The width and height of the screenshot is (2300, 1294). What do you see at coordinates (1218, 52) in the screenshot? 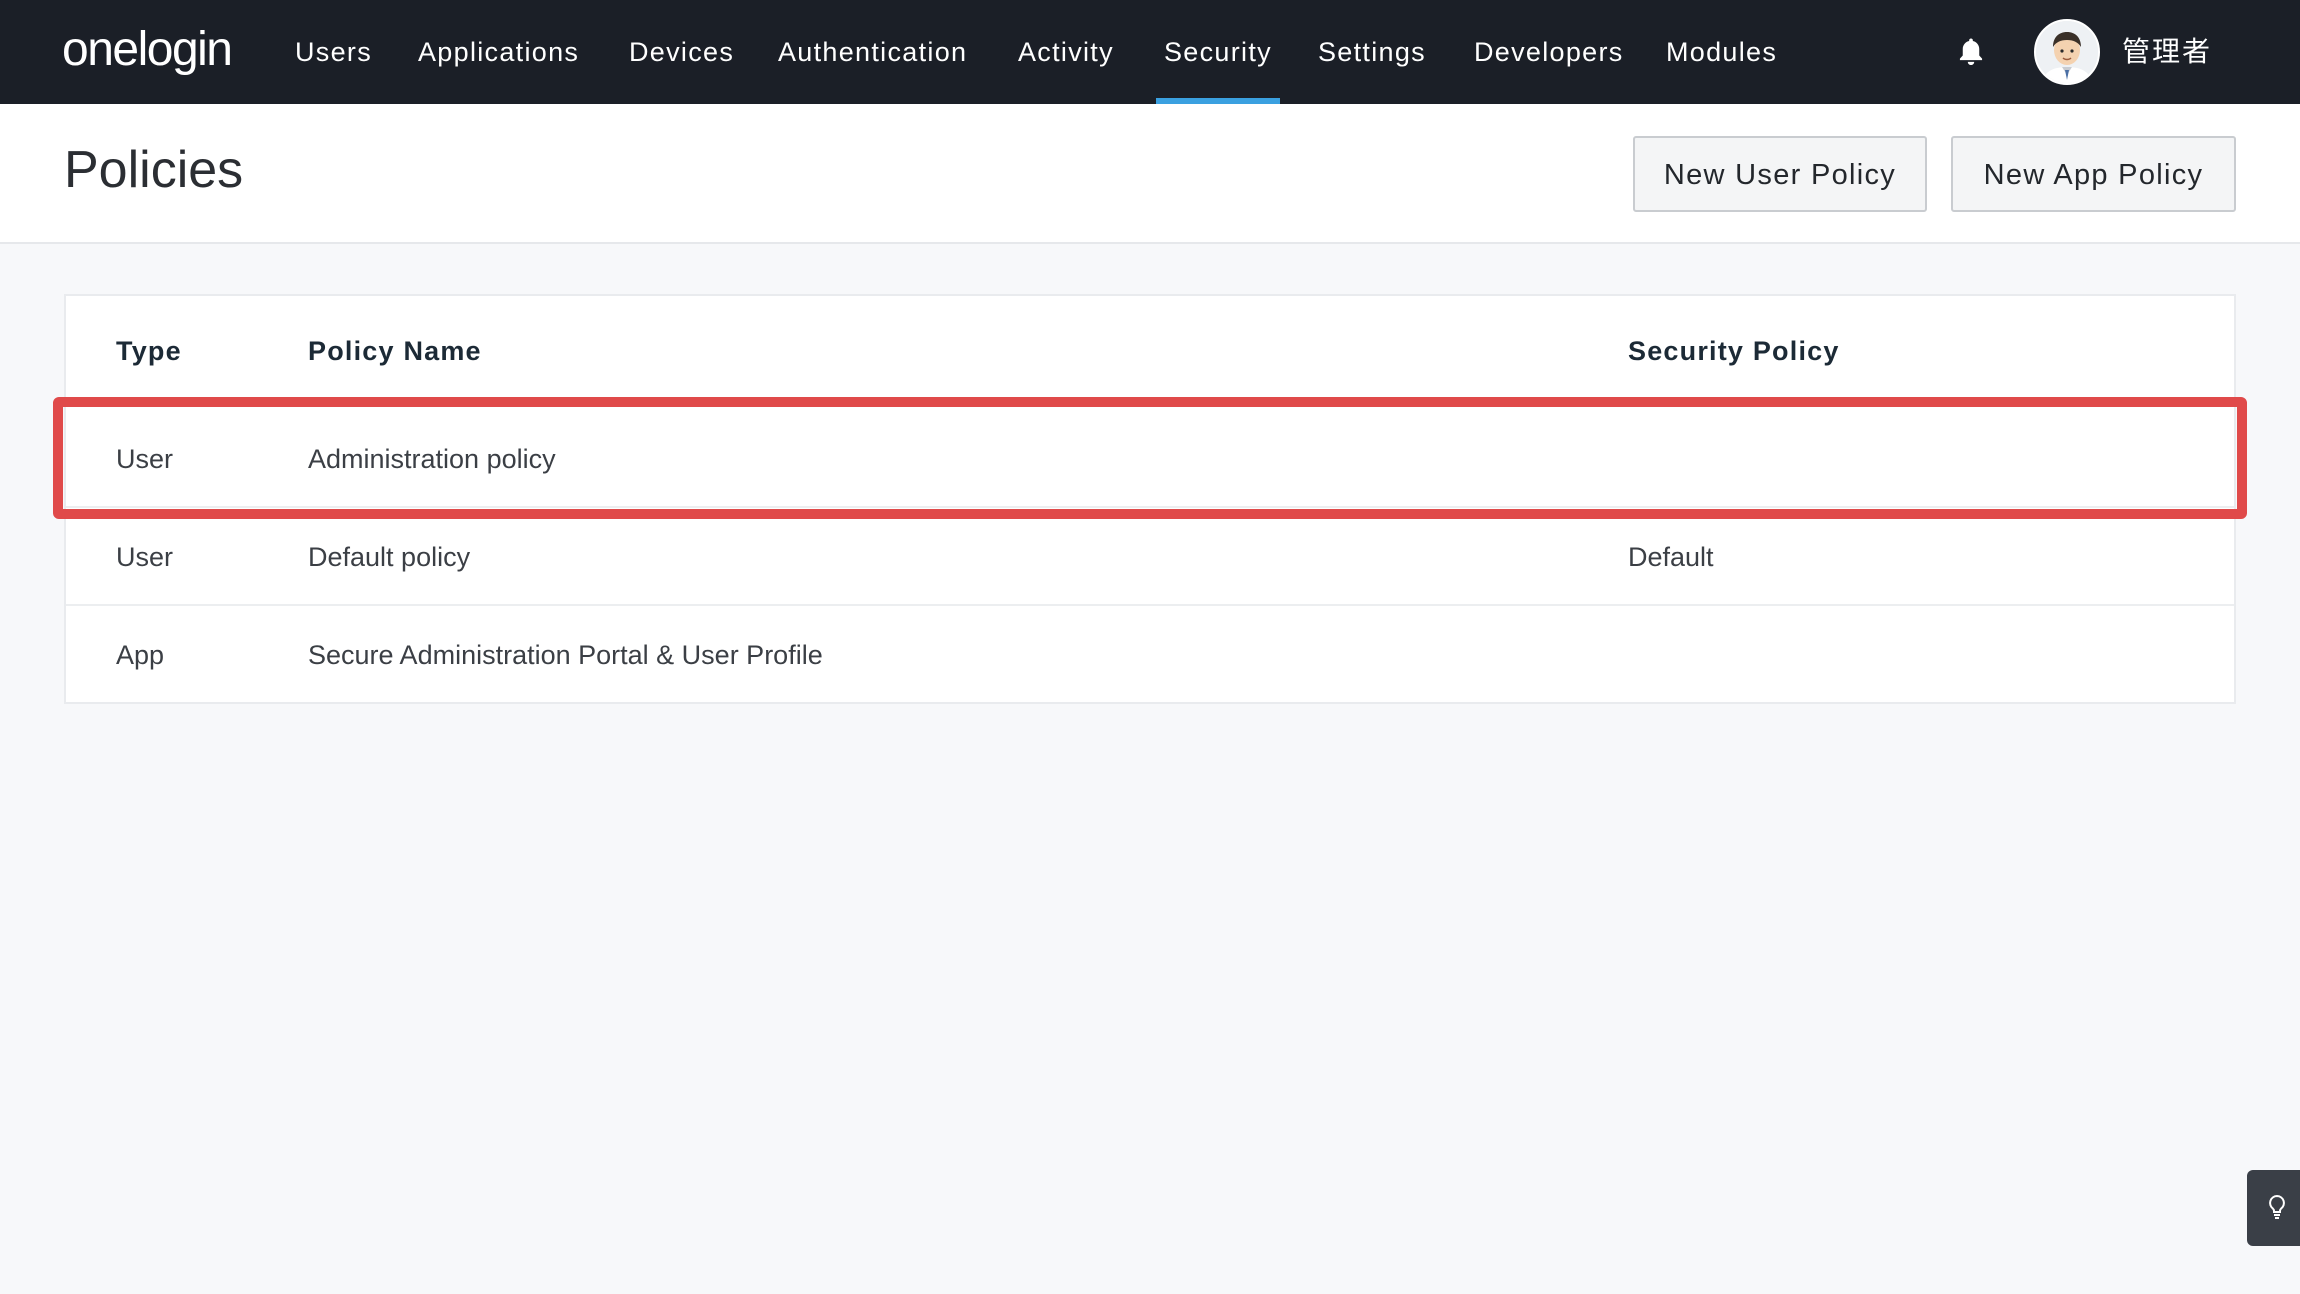
I see `nav-security: Security` at bounding box center [1218, 52].